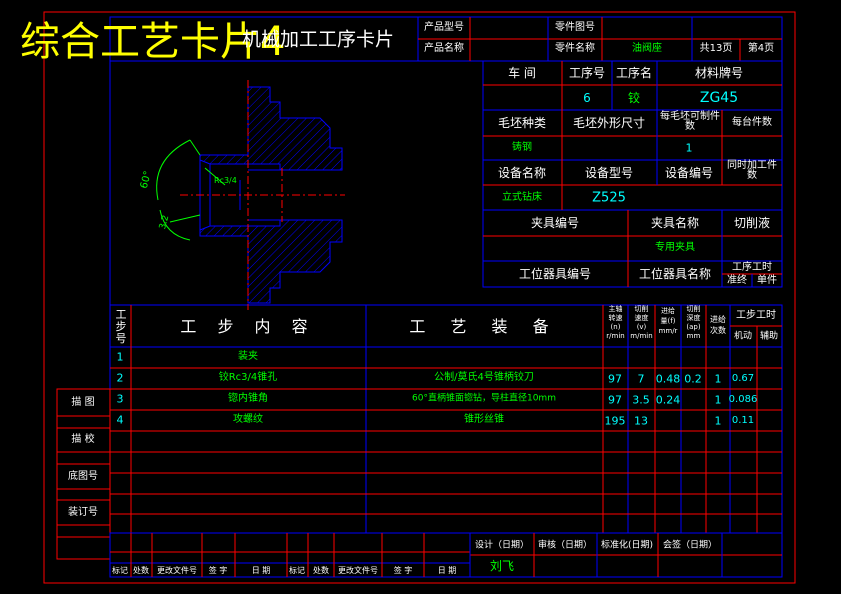 Image resolution: width=841 pixels, height=594 pixels. Describe the element at coordinates (627, 545) in the screenshot. I see `footer-standard-label: 标准化(日期)` at that location.